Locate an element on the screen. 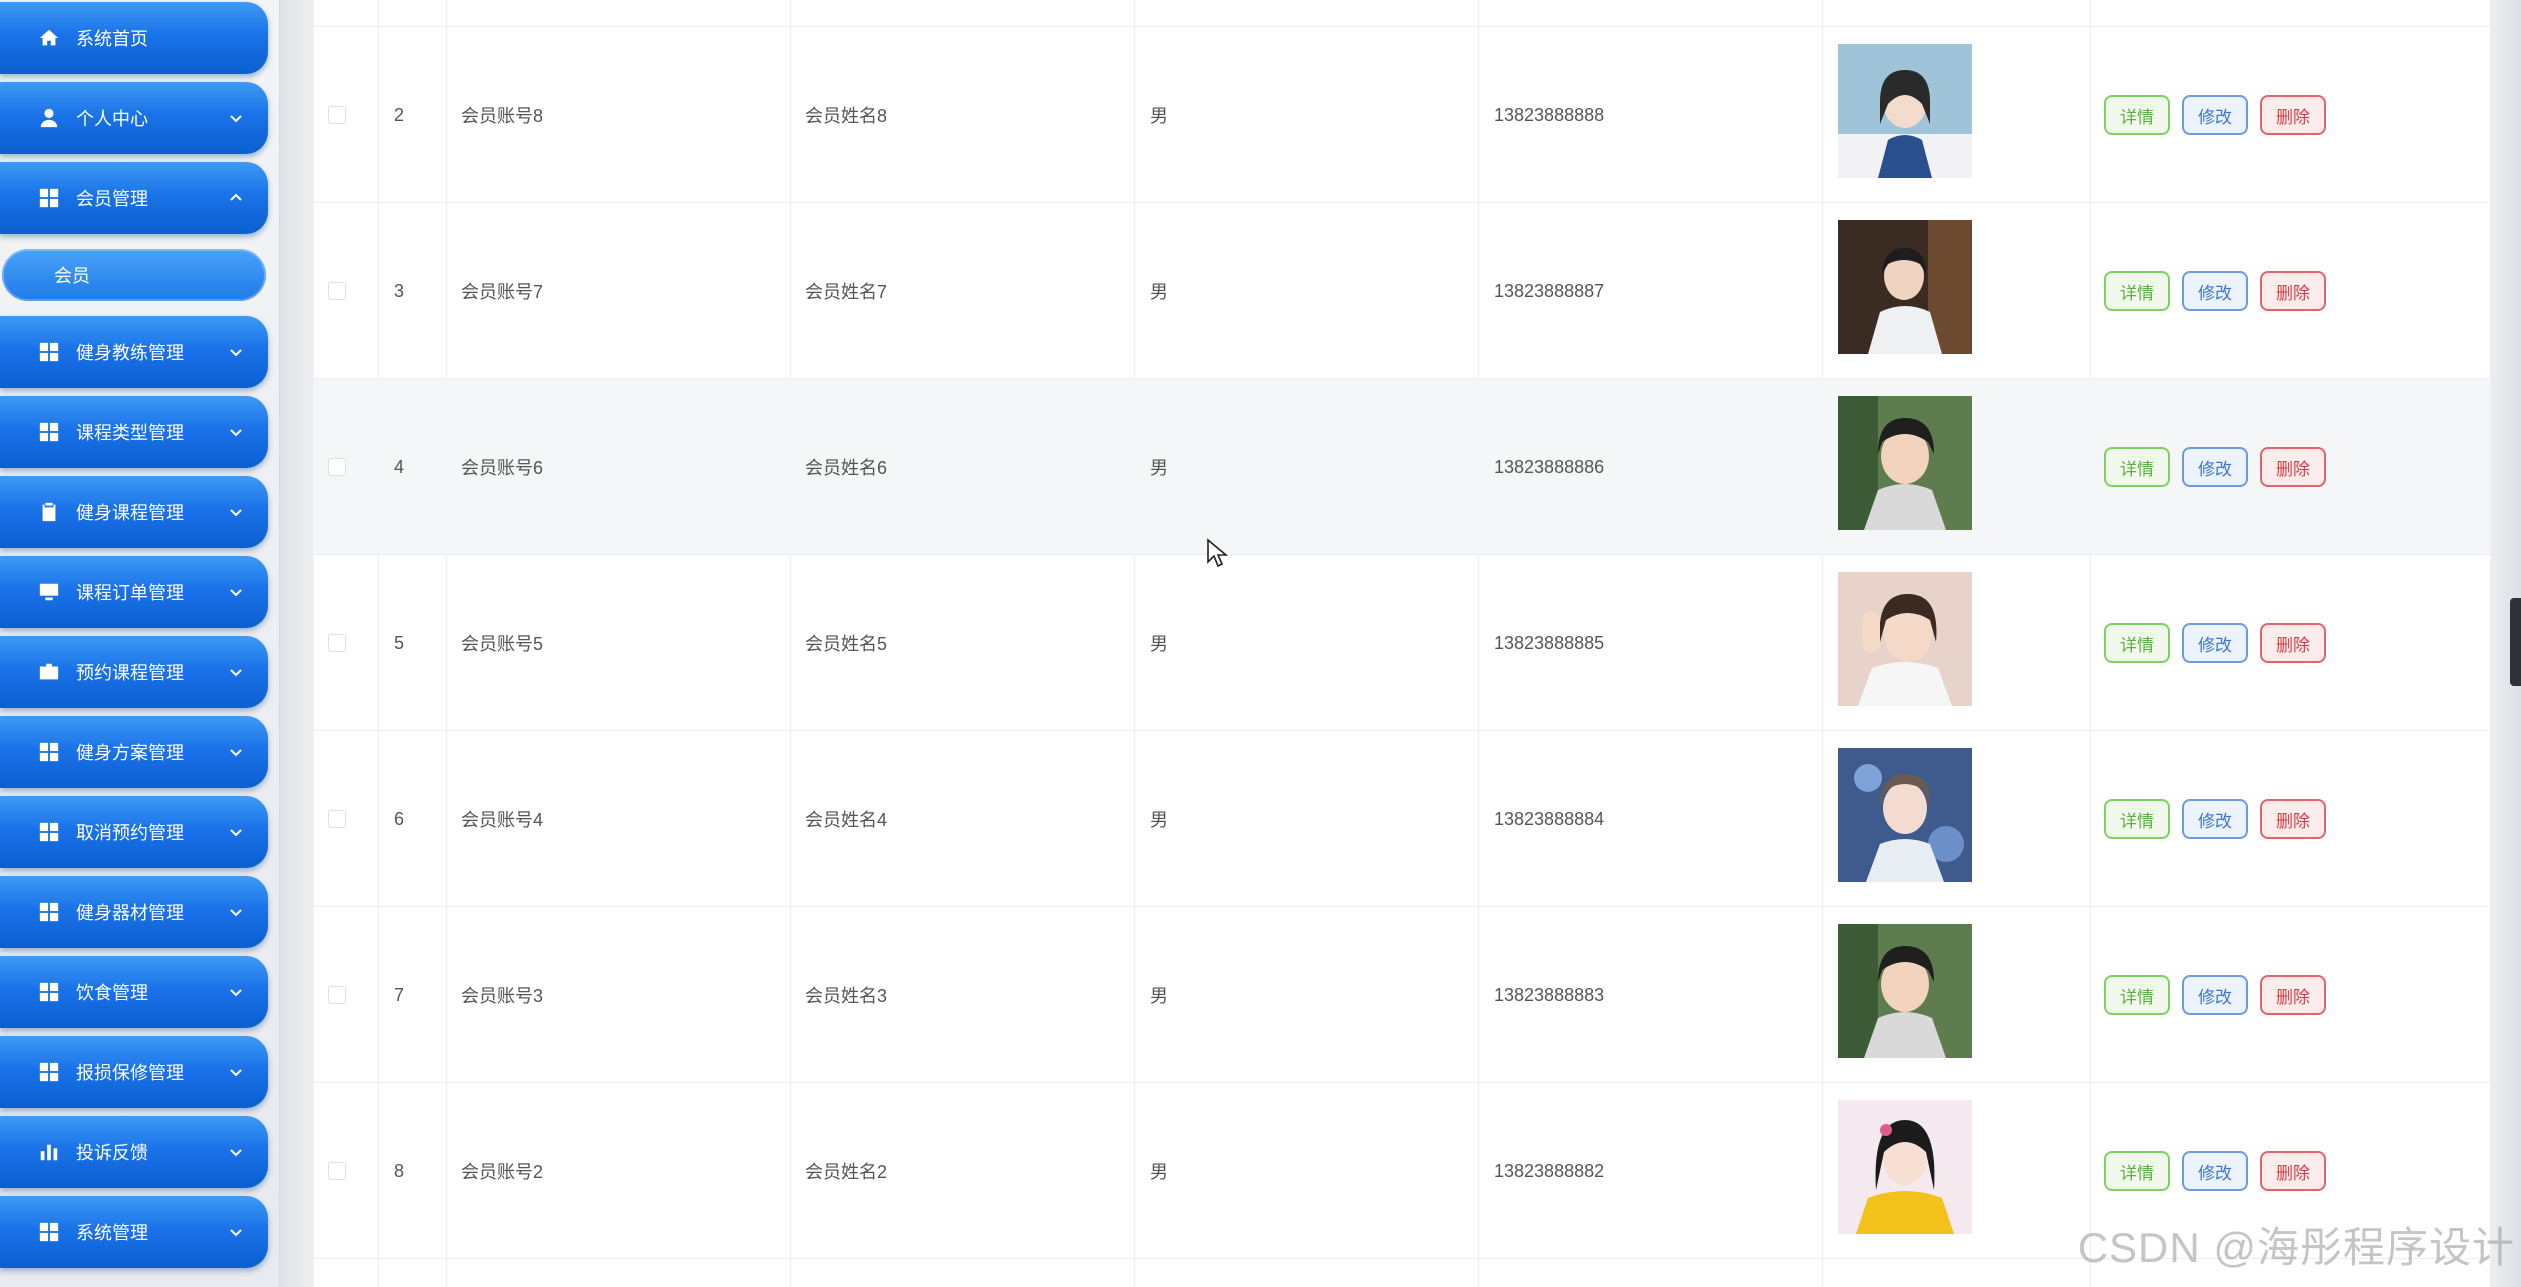 The width and height of the screenshot is (2521, 1287). sidebar-item-damage-repair-management: 报损保修管理 is located at coordinates (134, 1072).